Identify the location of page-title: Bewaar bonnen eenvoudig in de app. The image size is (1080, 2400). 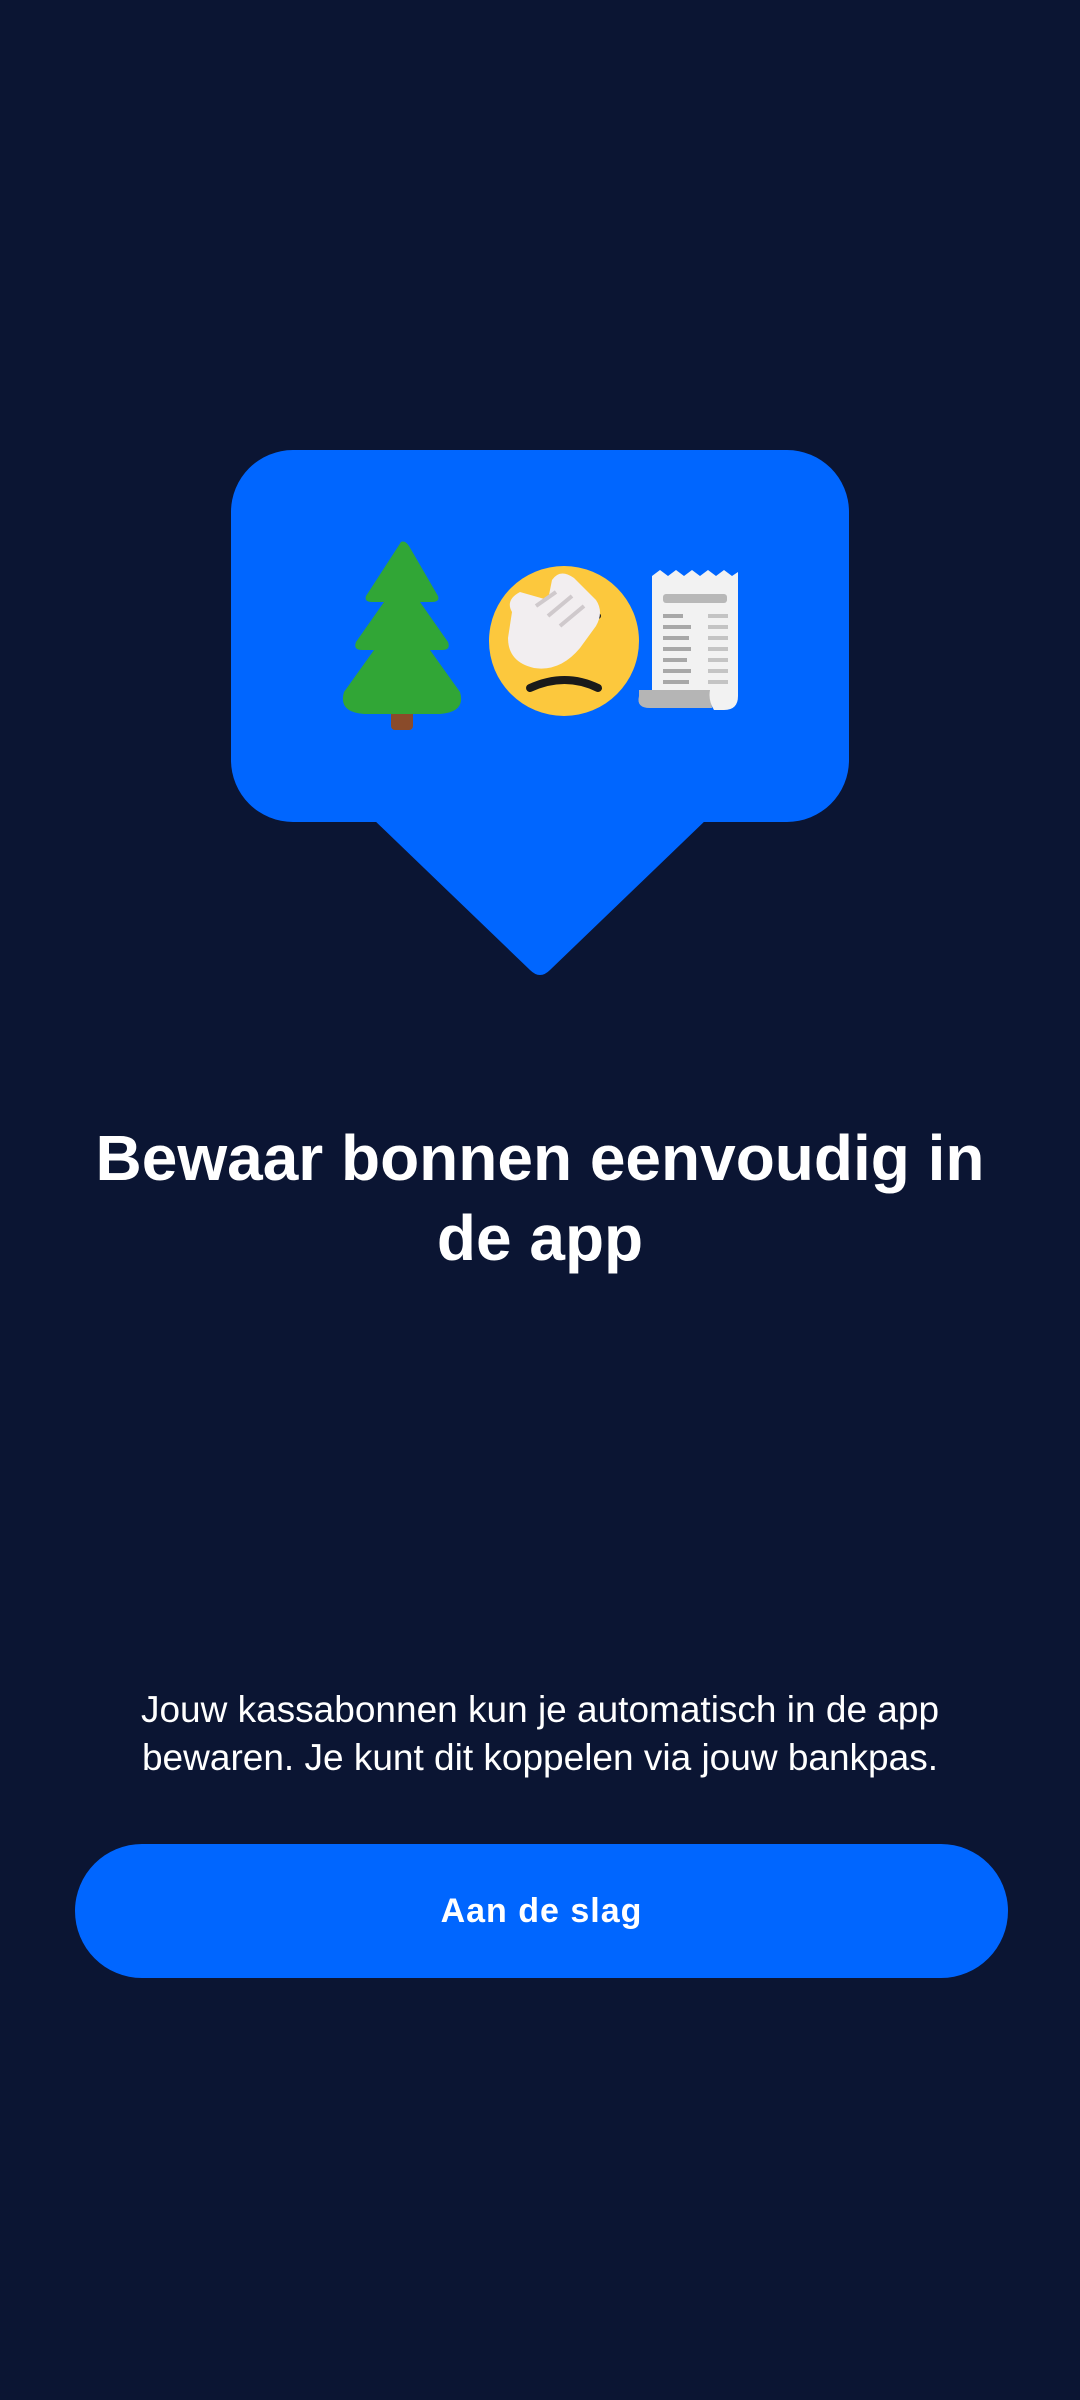
(540, 1198).